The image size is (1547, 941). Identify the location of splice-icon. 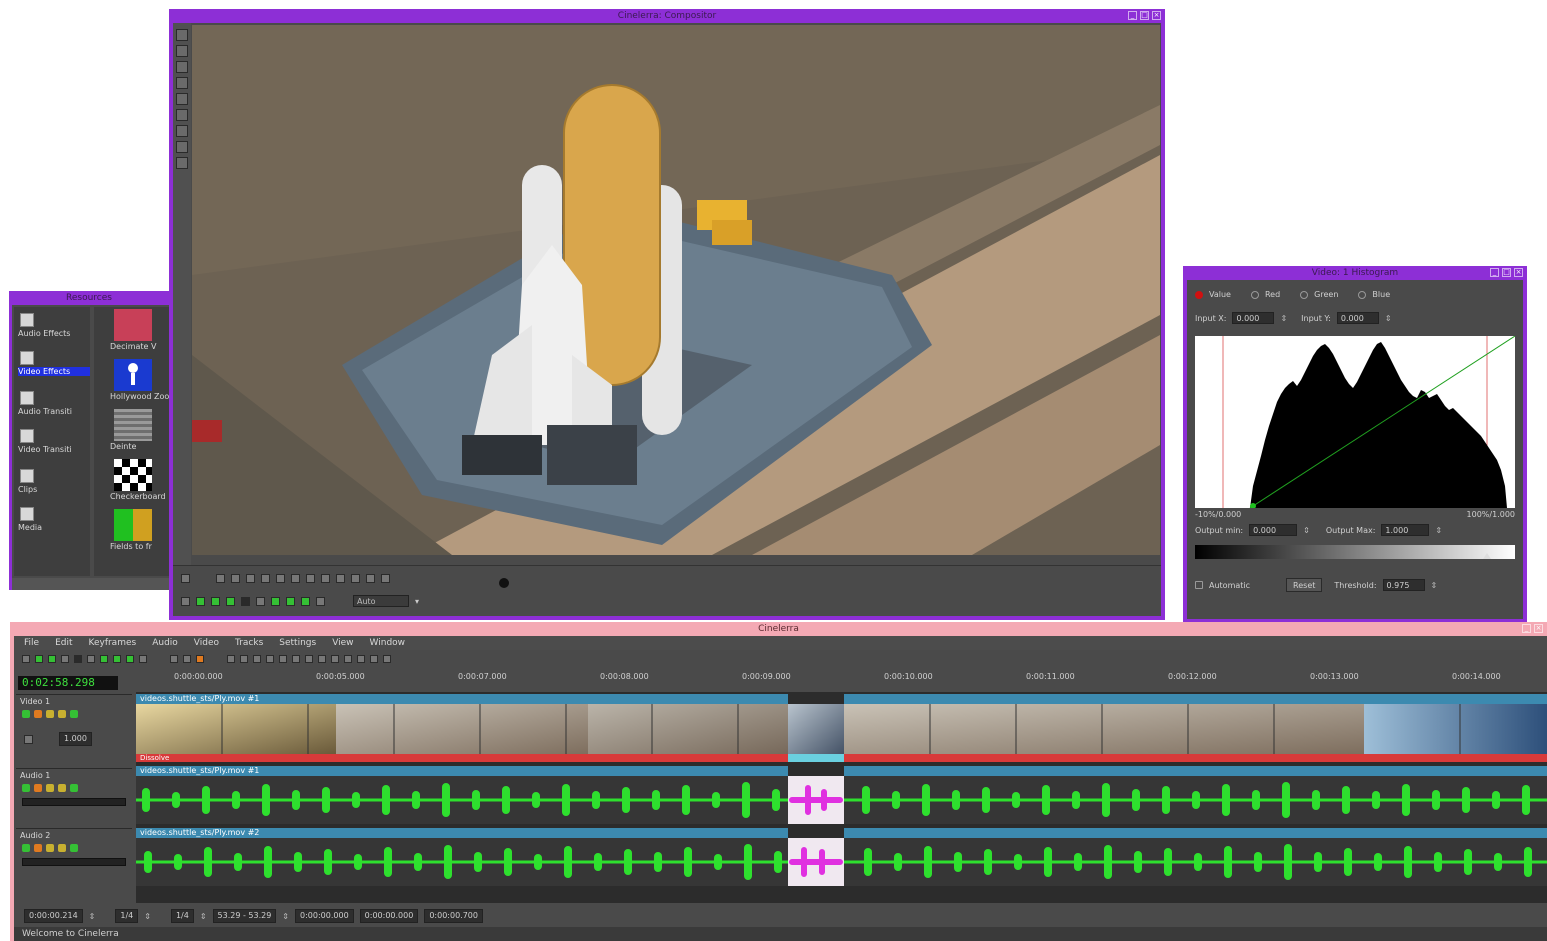
(296, 659).